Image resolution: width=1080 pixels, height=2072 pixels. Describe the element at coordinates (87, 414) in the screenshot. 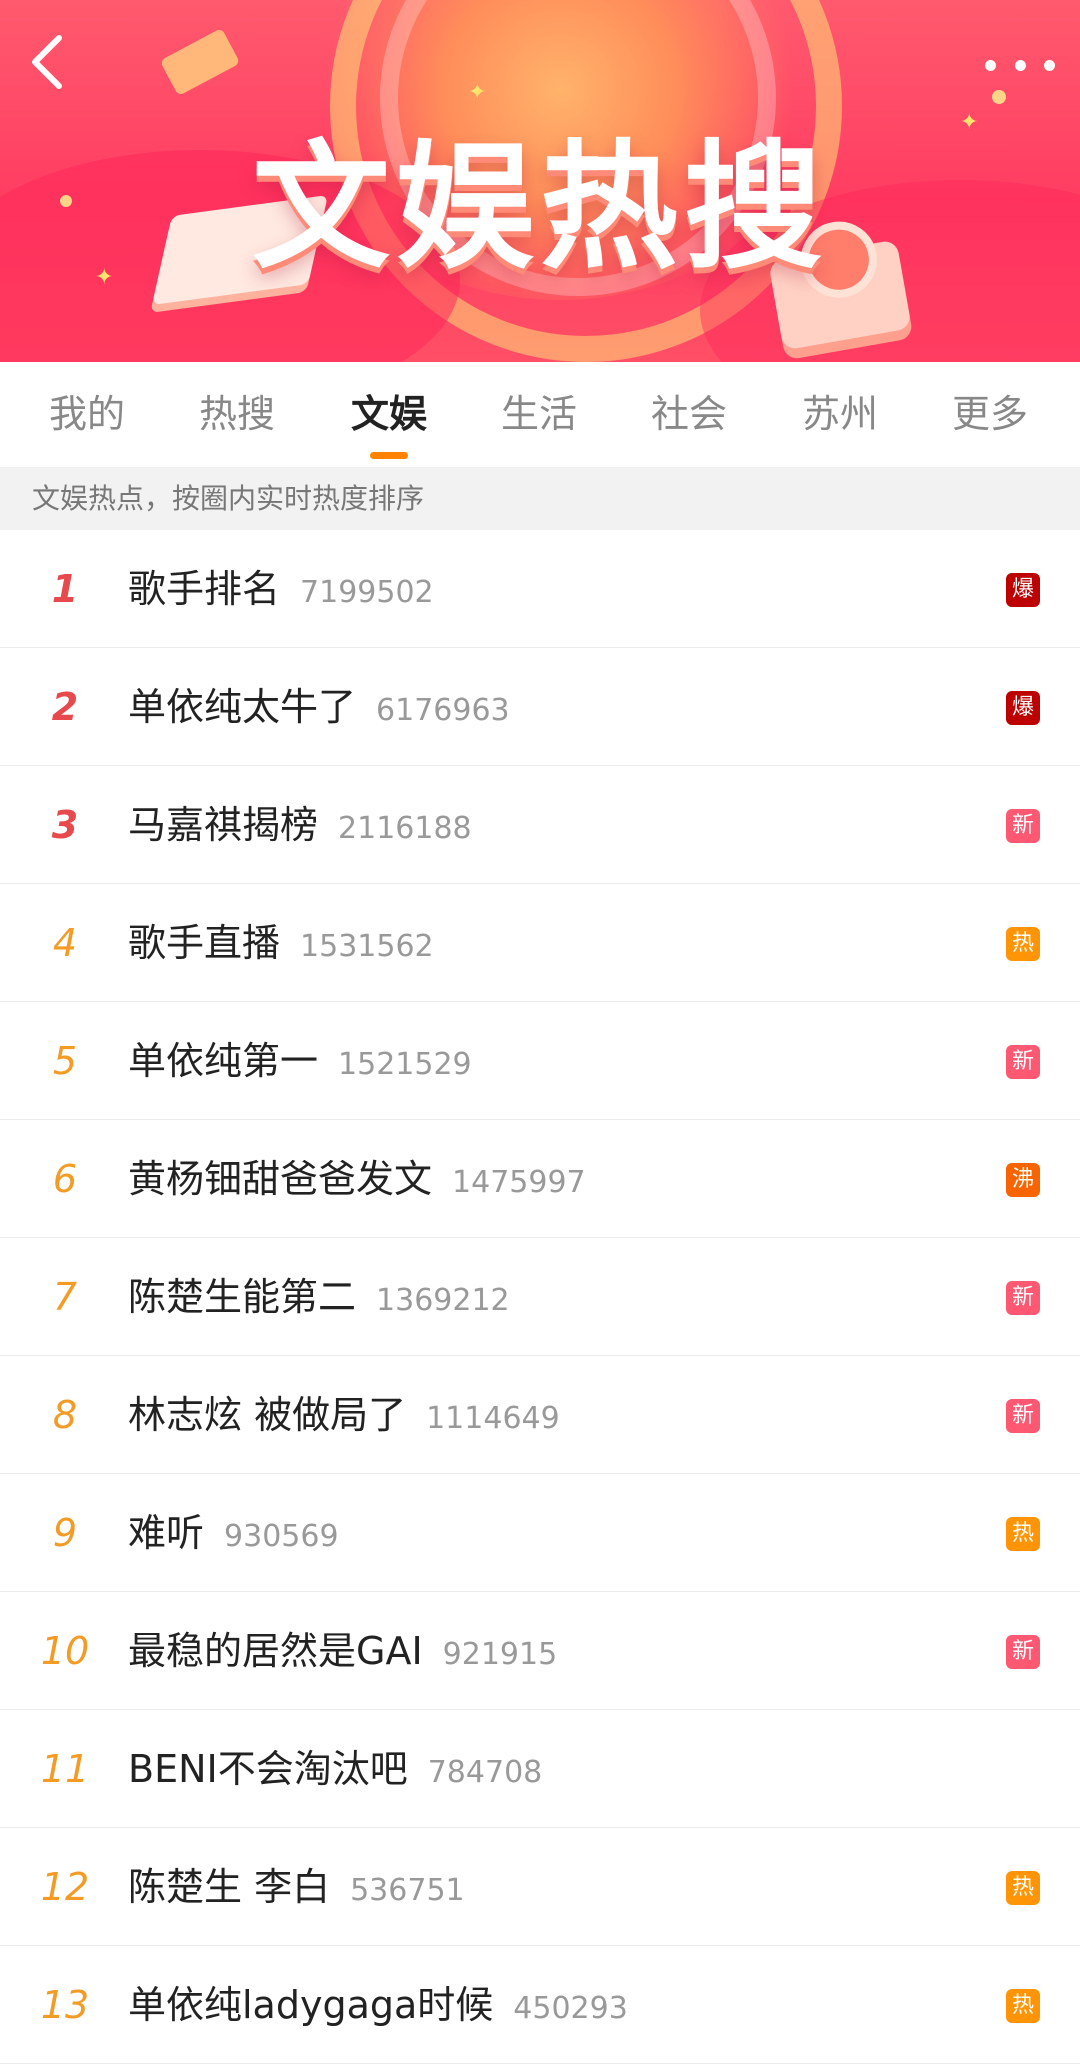

I see `tab-mine: 我的` at that location.